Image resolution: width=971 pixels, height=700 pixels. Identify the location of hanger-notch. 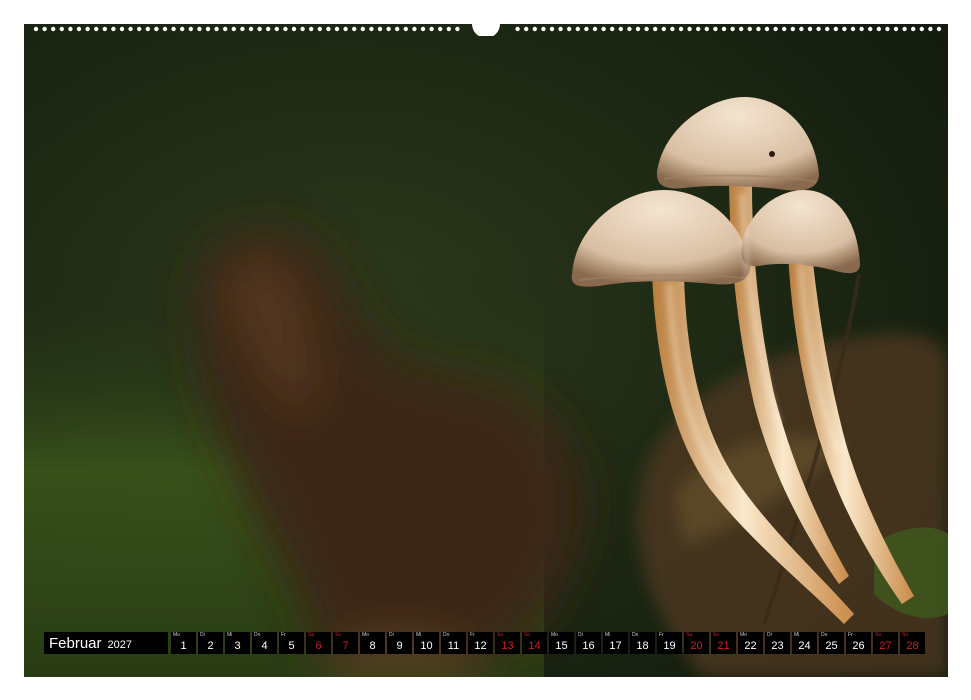
(486, 30).